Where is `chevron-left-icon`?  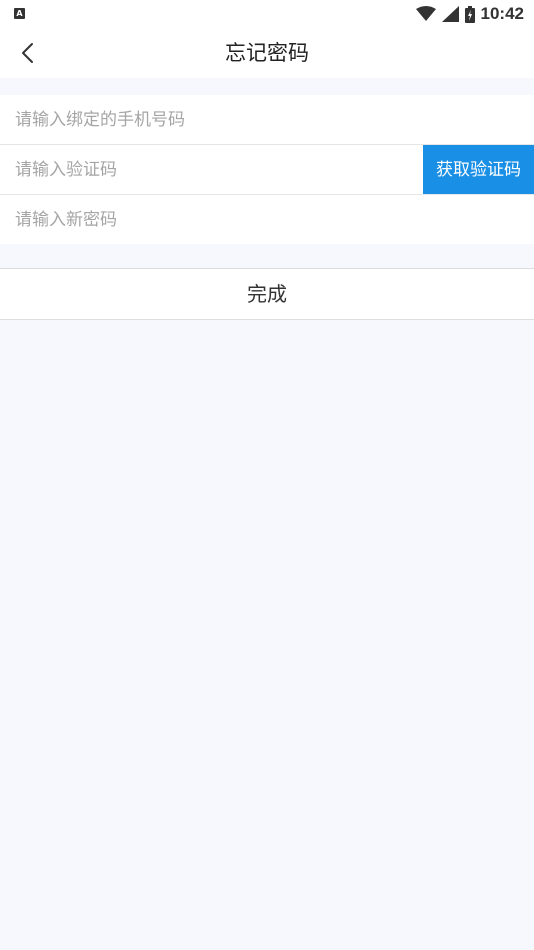 chevron-left-icon is located at coordinates (27, 53).